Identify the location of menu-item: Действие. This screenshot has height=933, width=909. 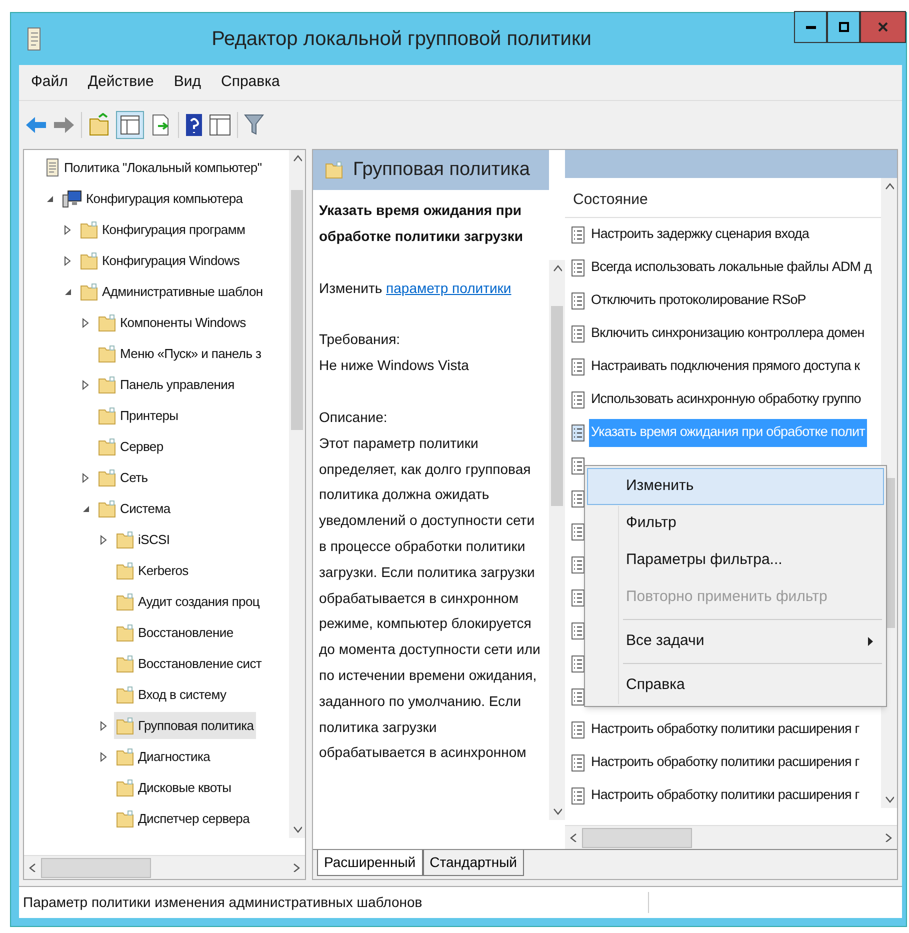
(121, 82).